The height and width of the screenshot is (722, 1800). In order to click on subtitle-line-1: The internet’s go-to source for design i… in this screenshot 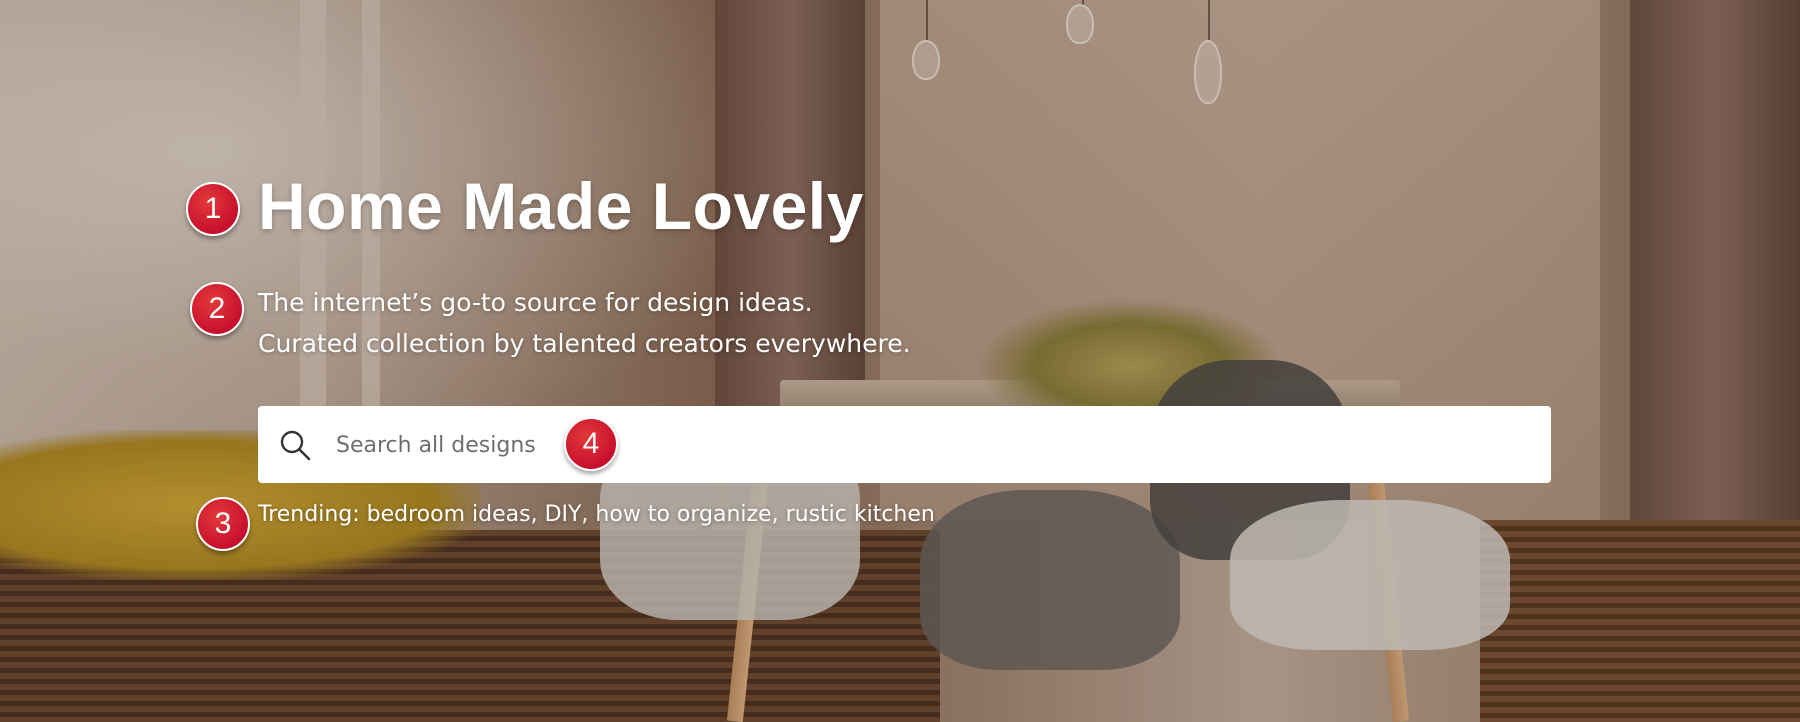, I will do `click(535, 302)`.